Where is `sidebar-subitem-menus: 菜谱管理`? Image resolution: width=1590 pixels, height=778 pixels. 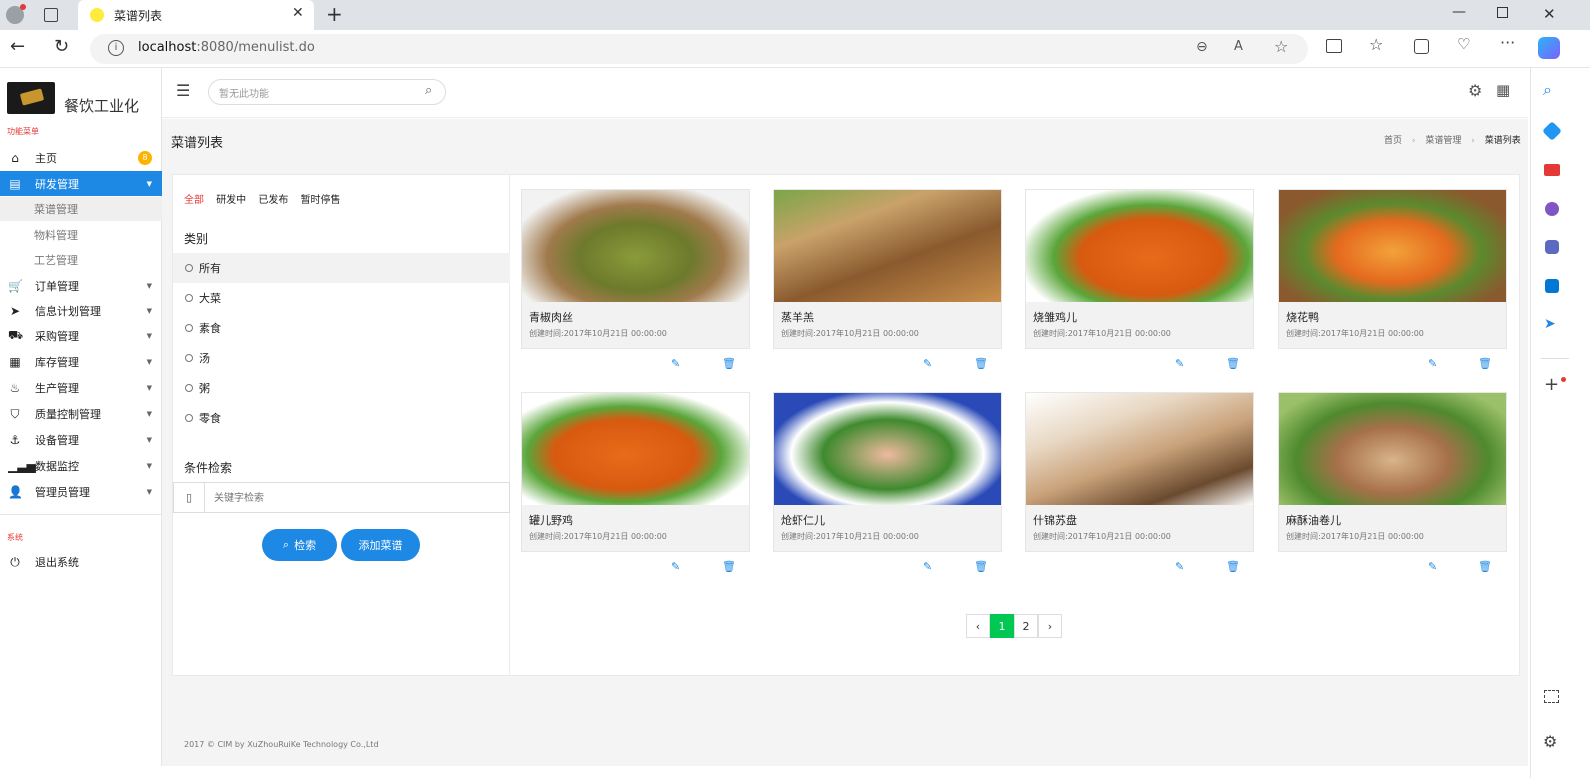 sidebar-subitem-menus: 菜谱管理 is located at coordinates (81, 209).